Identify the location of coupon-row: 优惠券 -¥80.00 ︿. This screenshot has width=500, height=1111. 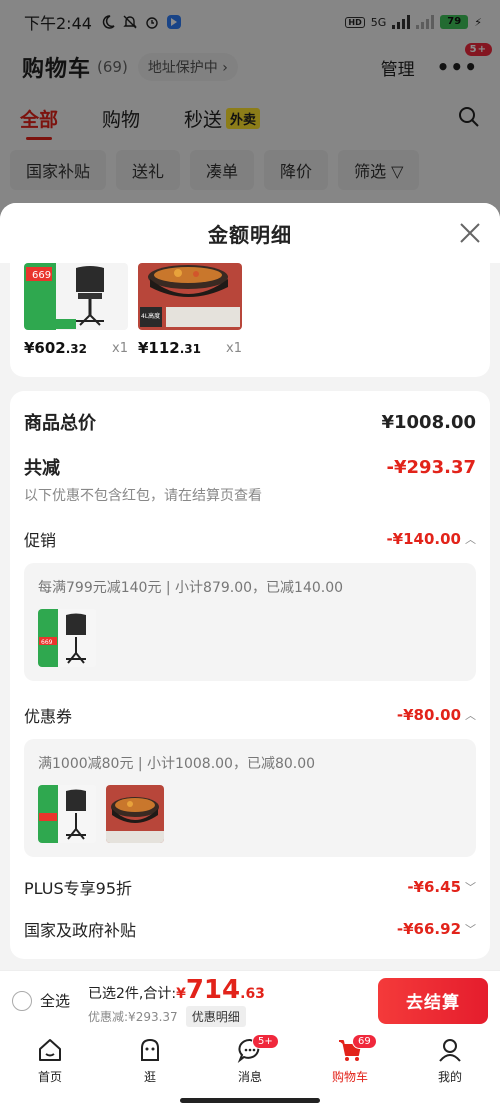
(250, 715).